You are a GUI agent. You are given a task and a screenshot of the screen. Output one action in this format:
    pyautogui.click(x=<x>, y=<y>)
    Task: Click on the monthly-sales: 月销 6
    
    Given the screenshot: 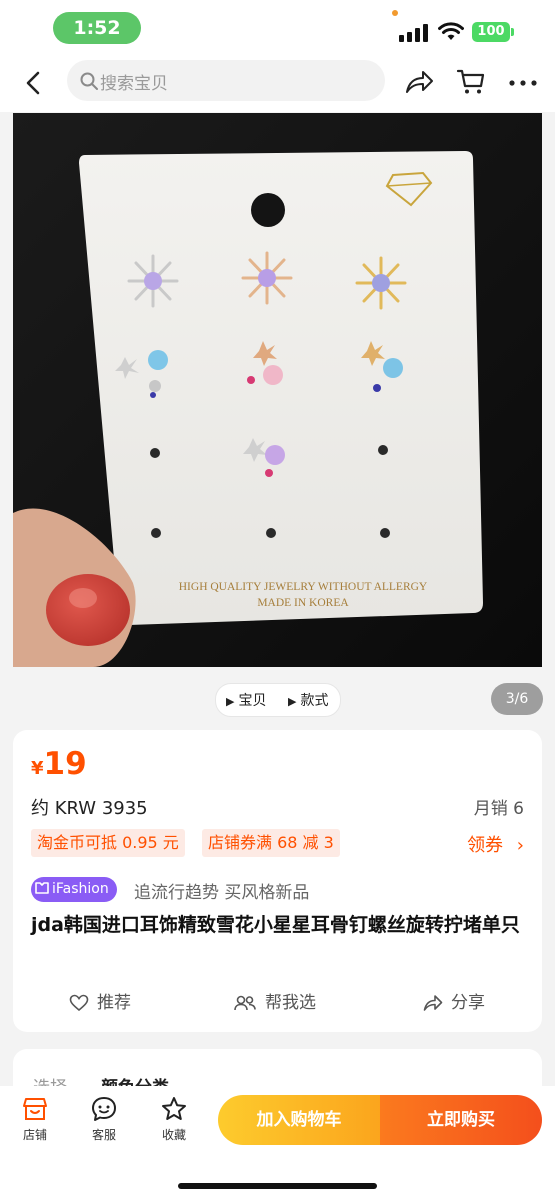 What is the action you would take?
    pyautogui.click(x=498, y=809)
    